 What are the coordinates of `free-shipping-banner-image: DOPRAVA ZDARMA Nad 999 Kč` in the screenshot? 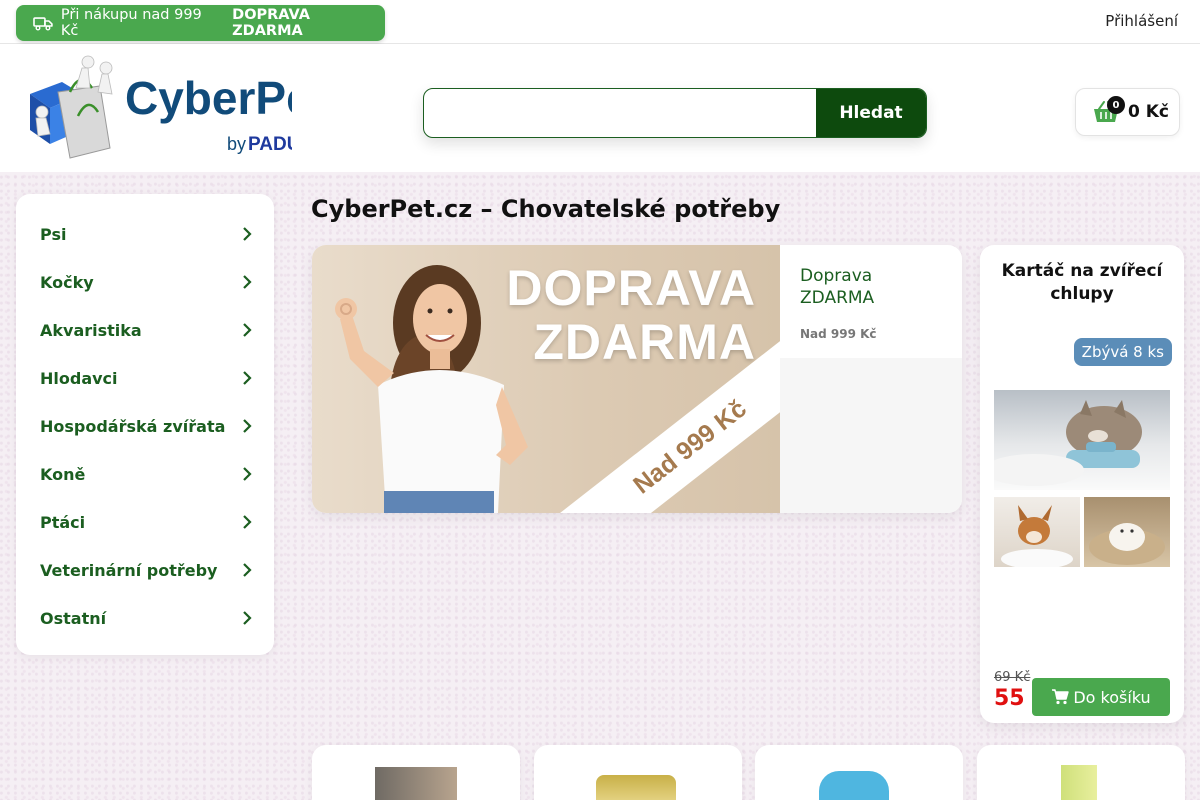 It's located at (546, 379).